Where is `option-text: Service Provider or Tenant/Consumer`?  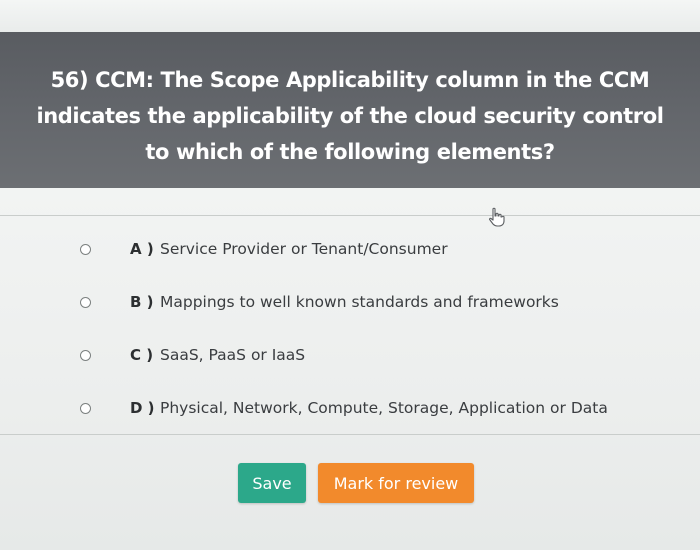 option-text: Service Provider or Tenant/Consumer is located at coordinates (304, 249).